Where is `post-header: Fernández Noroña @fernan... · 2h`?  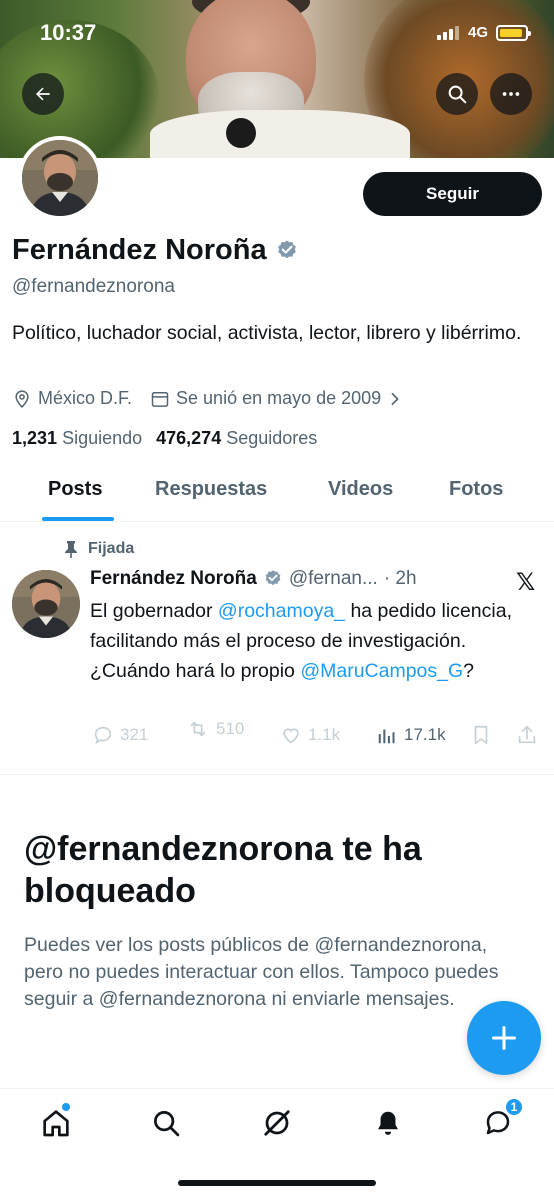
post-header: Fernández Noroña @fernan... · 2h is located at coordinates (300, 579).